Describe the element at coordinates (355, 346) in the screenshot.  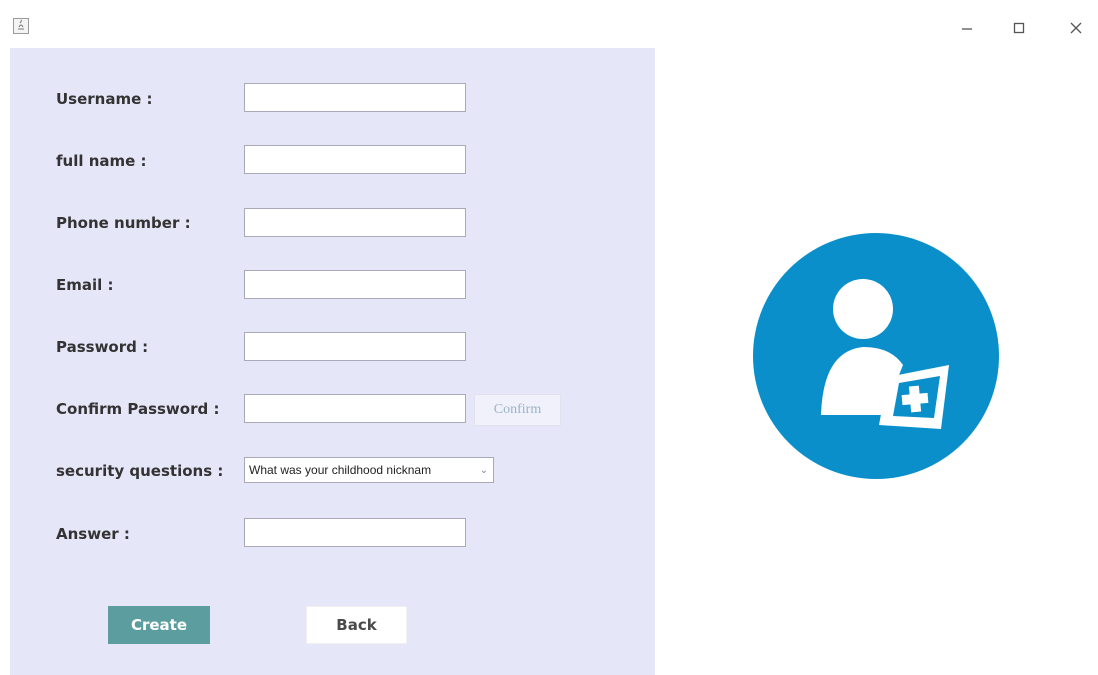
I see `password-input` at that location.